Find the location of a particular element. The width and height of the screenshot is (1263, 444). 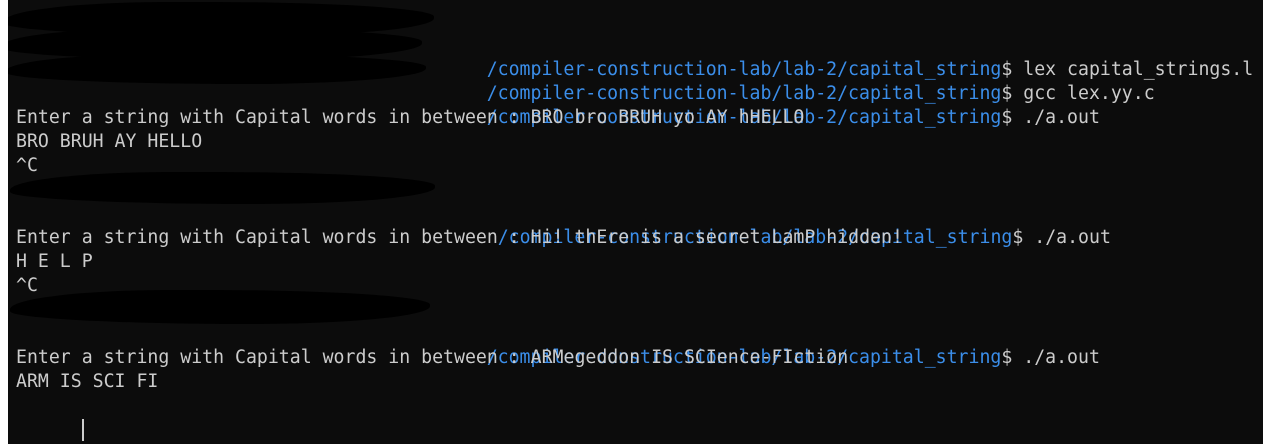

text-cursor is located at coordinates (82, 430).